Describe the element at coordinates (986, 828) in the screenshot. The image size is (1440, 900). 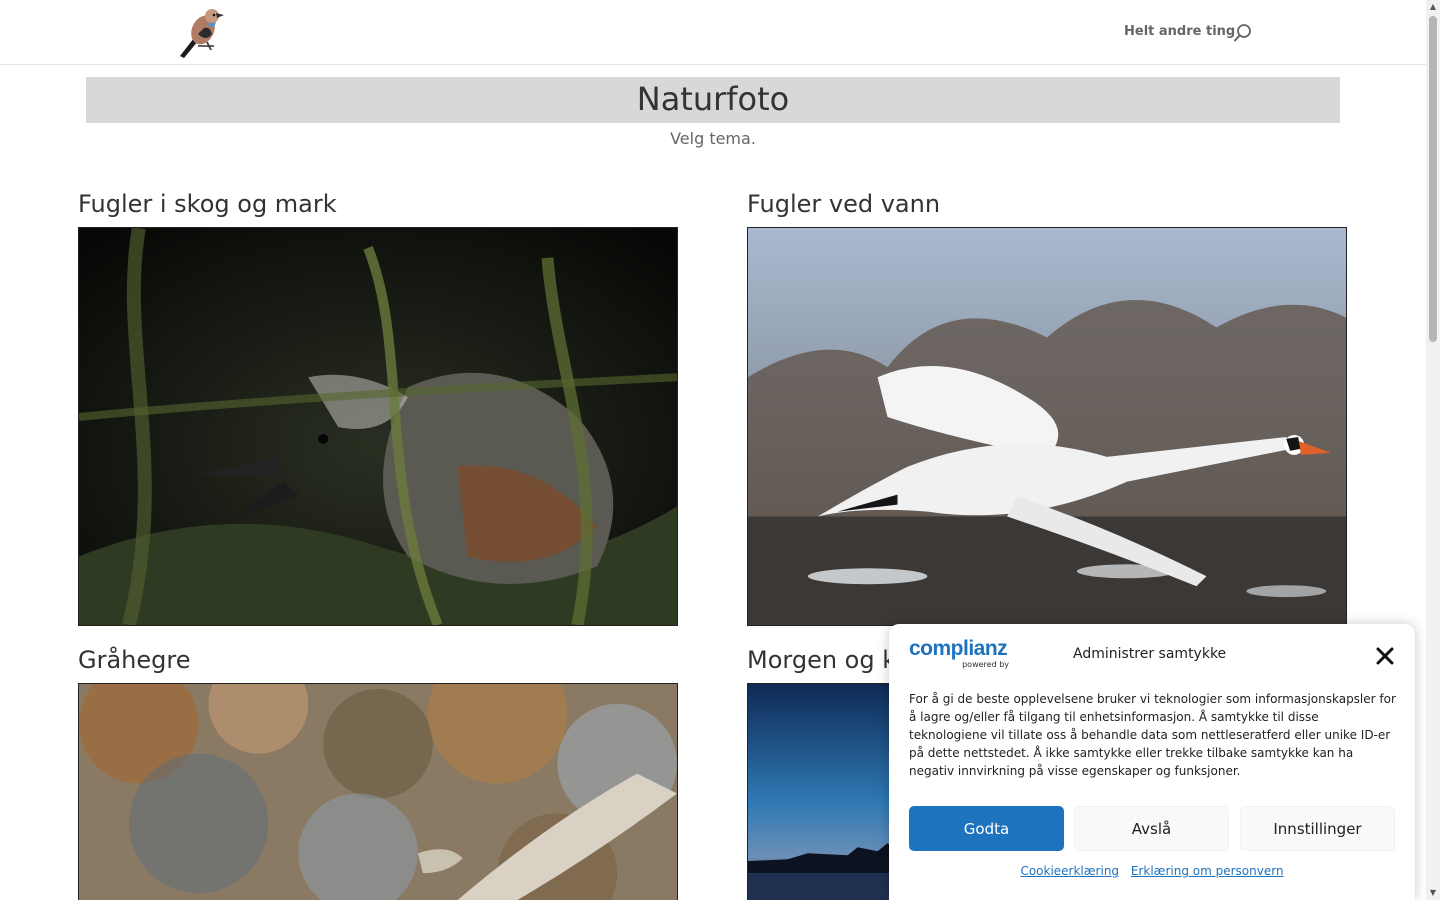
I see `accept-button: Godta` at that location.